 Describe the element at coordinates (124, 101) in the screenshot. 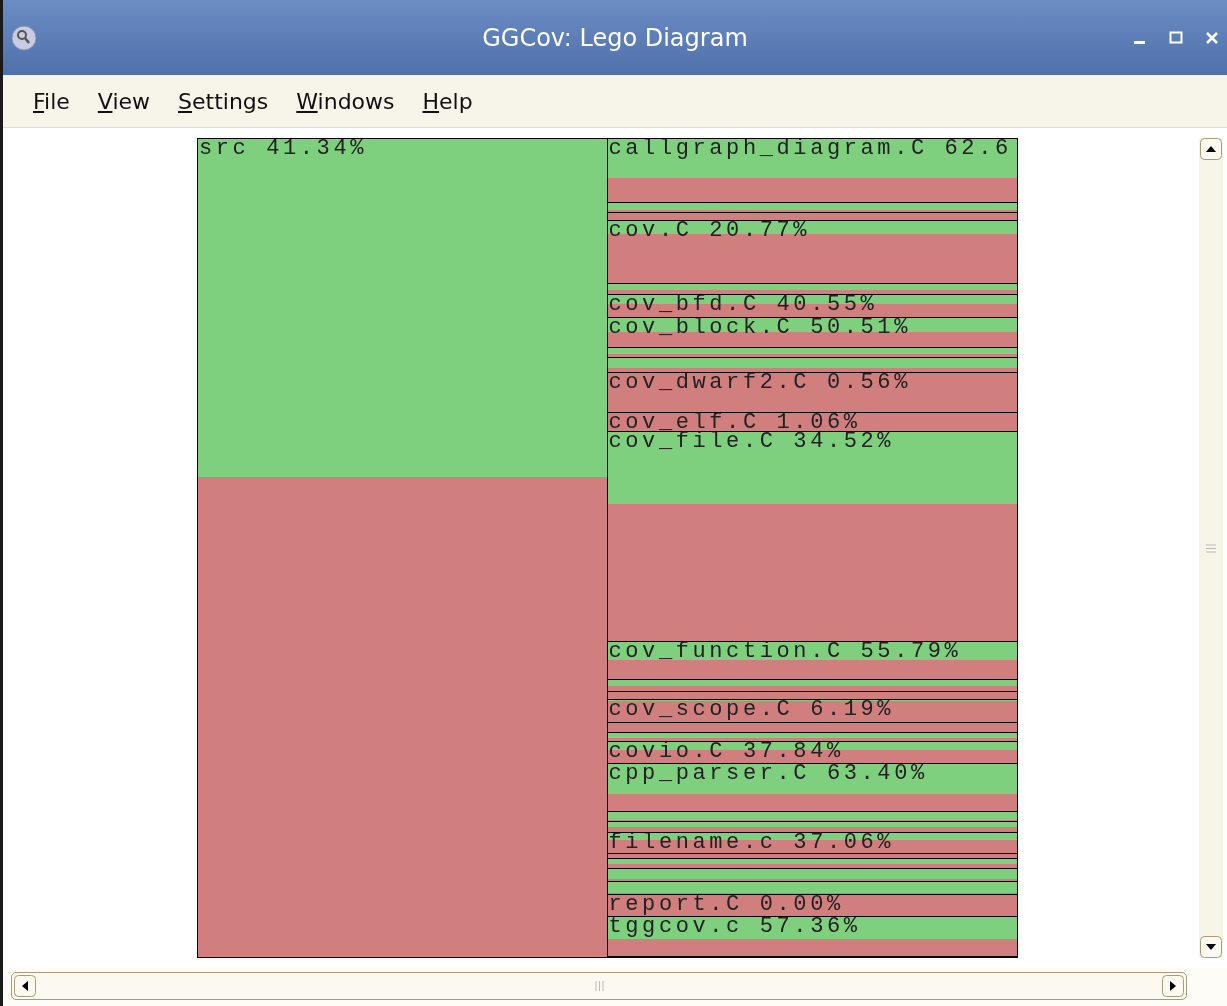

I see `menu-item: View` at that location.